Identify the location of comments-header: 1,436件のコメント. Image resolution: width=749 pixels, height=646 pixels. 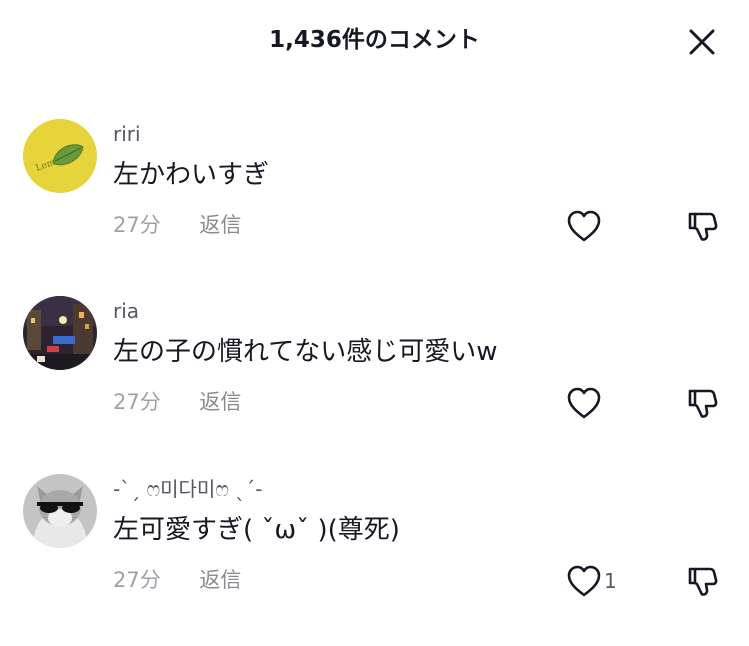
(374, 41).